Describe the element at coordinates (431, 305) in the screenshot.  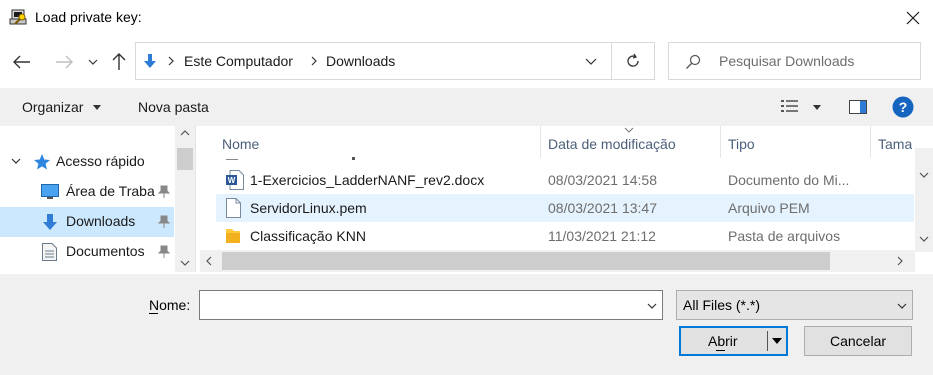
I see `filename-input` at that location.